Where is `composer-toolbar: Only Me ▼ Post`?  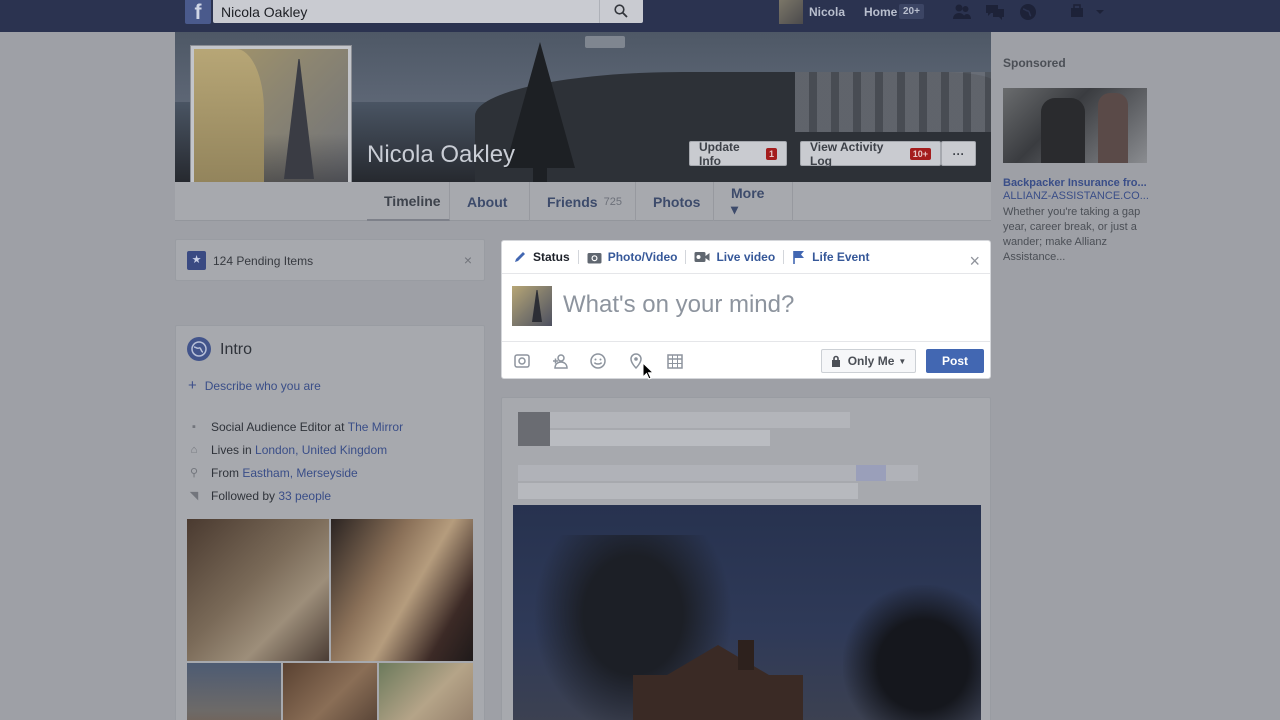 composer-toolbar: Only Me ▼ Post is located at coordinates (746, 359).